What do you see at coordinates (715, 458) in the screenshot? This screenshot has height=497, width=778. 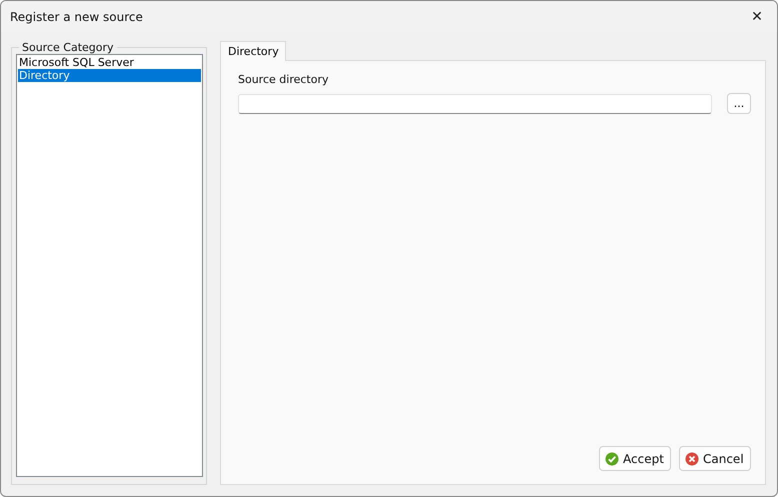 I see `cancel-button: Cancel` at bounding box center [715, 458].